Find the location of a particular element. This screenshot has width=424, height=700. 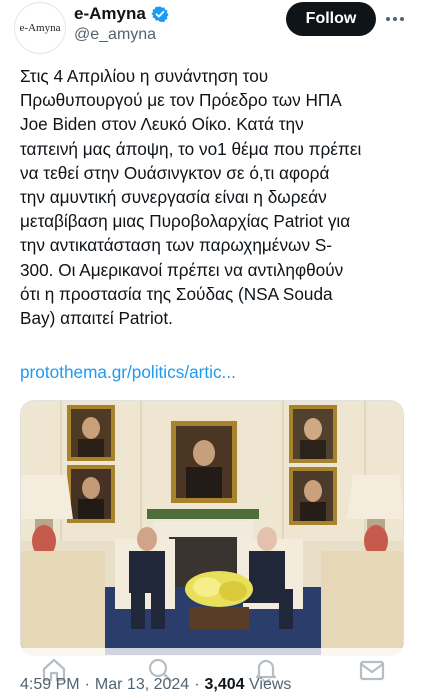

views-label: Views is located at coordinates (270, 684).